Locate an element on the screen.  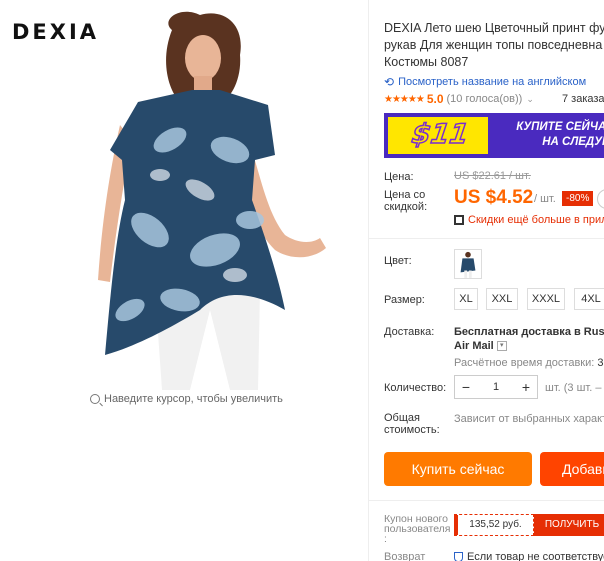
rating-stars-icon: ★★★★★ is located at coordinates (404, 99).